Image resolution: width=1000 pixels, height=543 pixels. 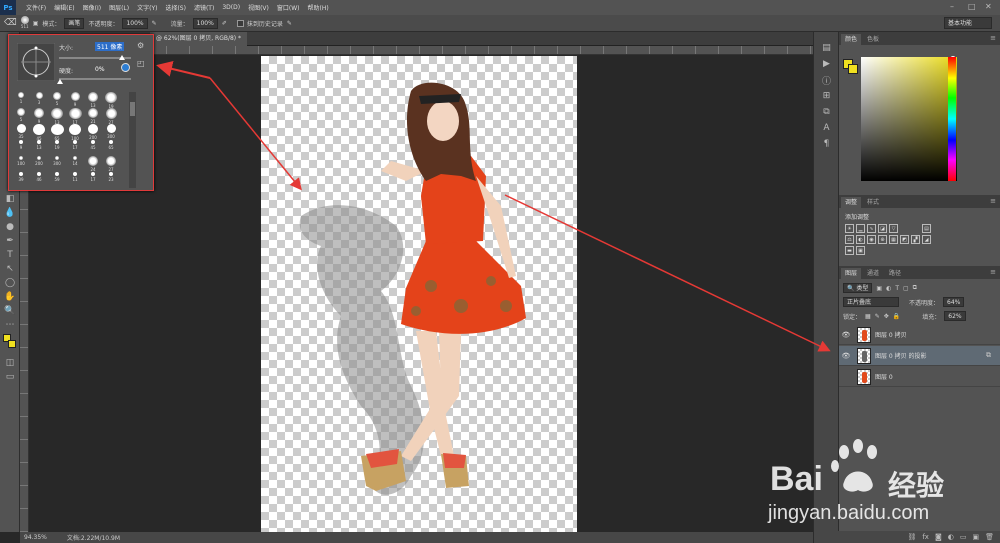 I want to click on arrow-to-shadow, so click(x=255, y=134).